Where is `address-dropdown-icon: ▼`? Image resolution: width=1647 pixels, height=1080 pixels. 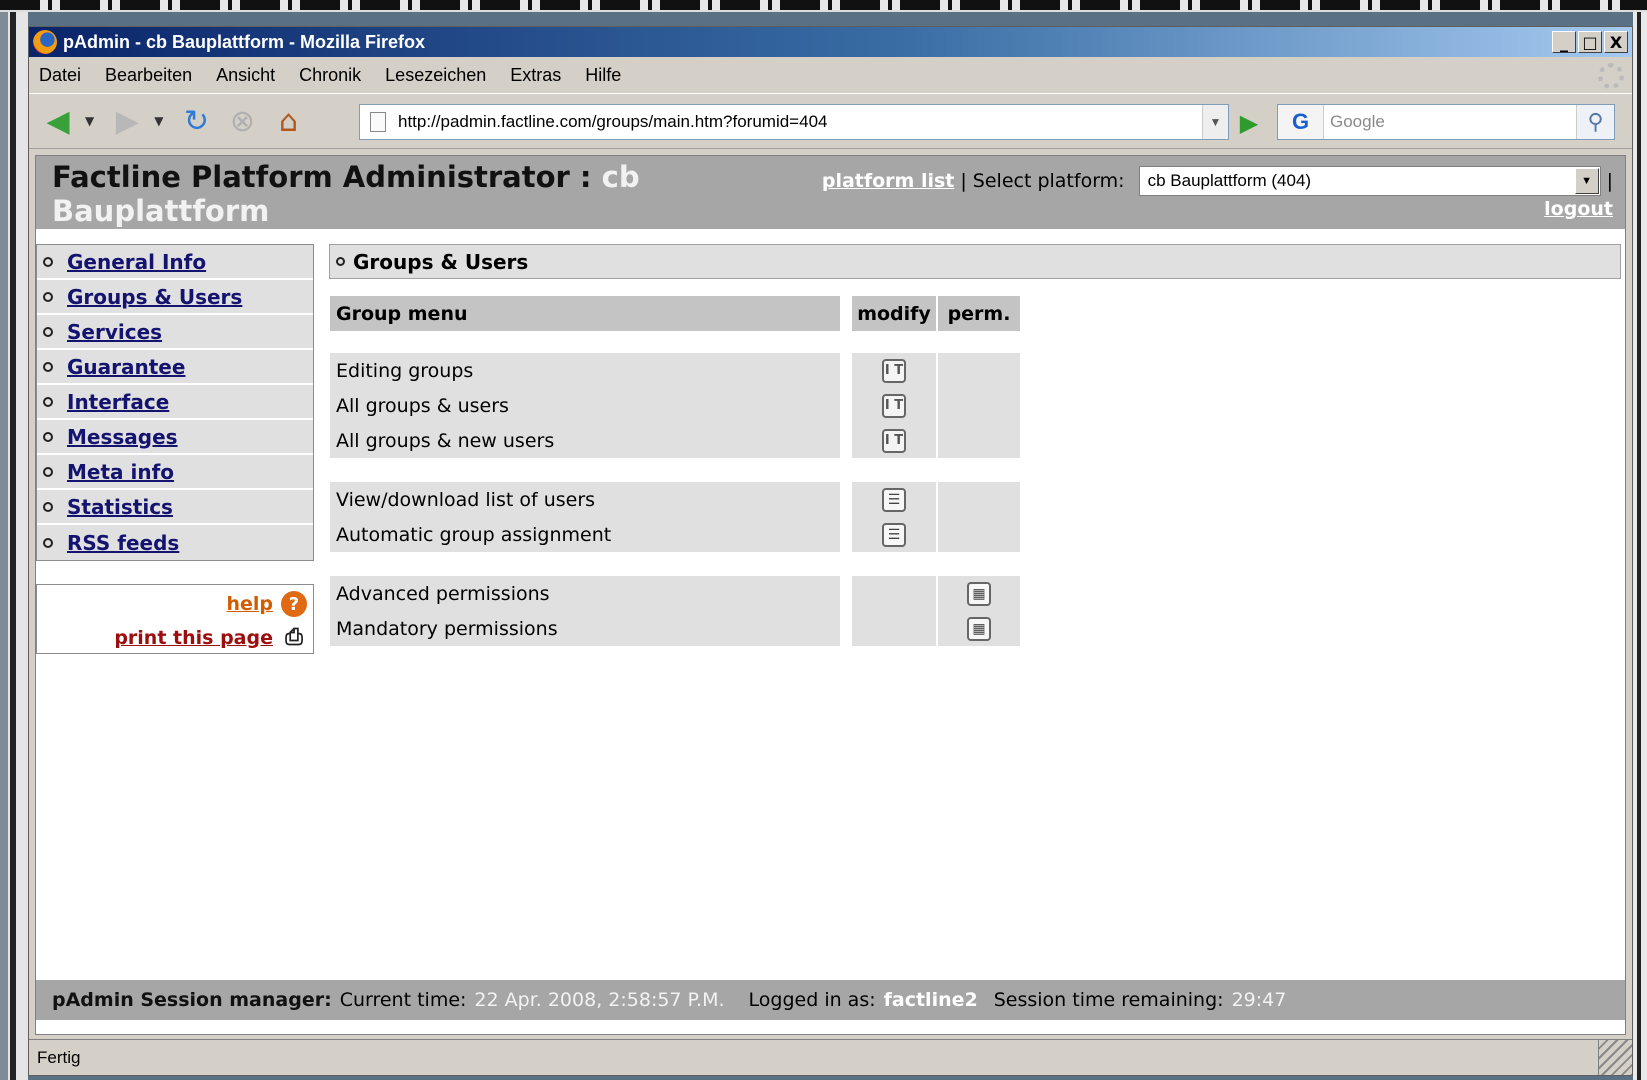
address-dropdown-icon: ▼ is located at coordinates (1215, 122).